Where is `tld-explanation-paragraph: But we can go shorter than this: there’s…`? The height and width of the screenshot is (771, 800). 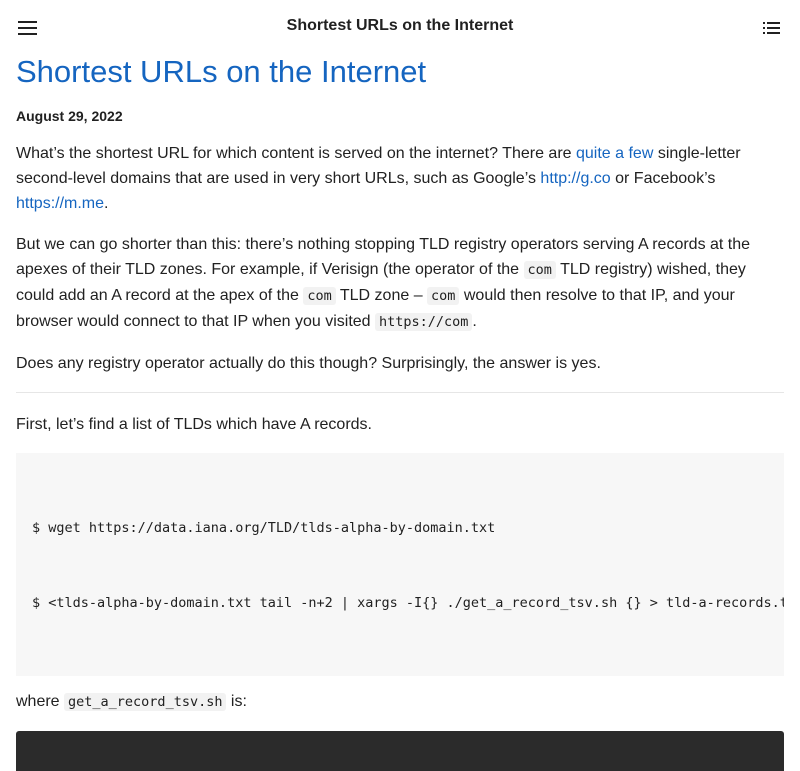
tld-explanation-paragraph: But we can go shorter than this: there’s… is located at coordinates (400, 283).